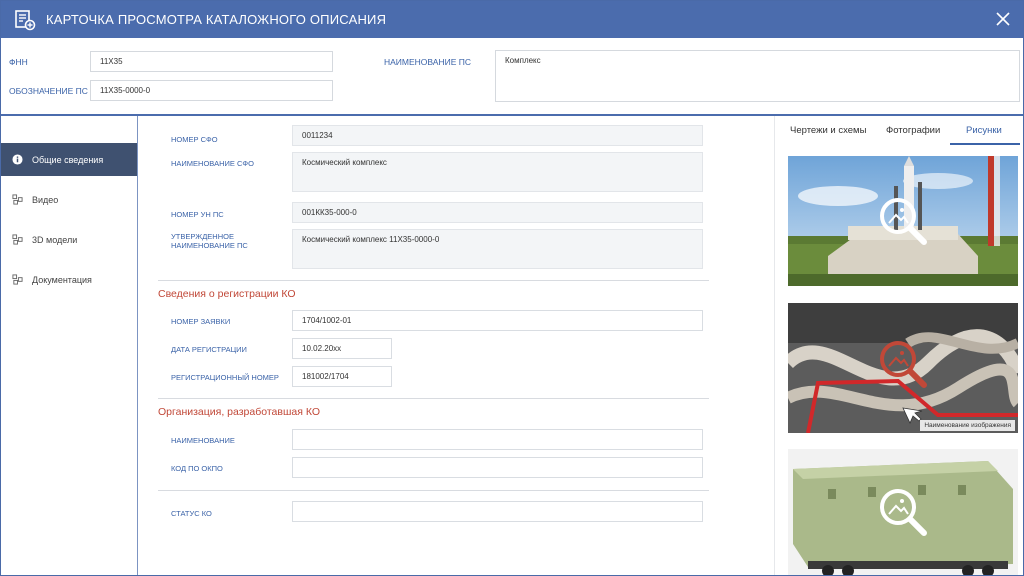 Image resolution: width=1024 pixels, height=576 pixels. I want to click on sidebar-item-3d-models: 3D модели, so click(69, 239).